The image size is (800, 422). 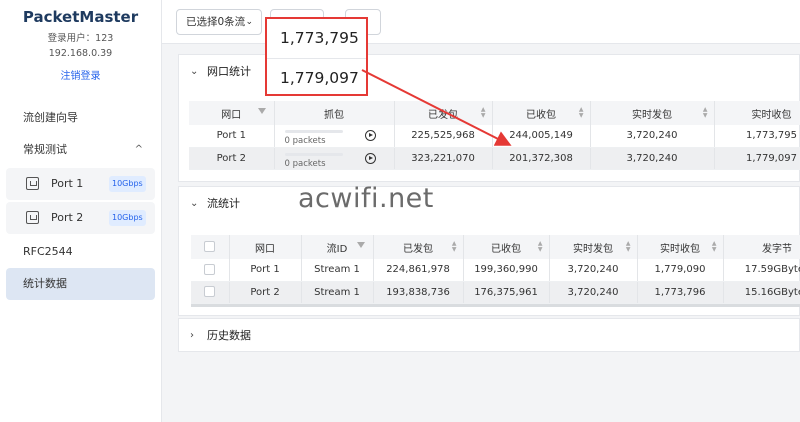 I want to click on history-header: › 历史数据, so click(x=489, y=336).